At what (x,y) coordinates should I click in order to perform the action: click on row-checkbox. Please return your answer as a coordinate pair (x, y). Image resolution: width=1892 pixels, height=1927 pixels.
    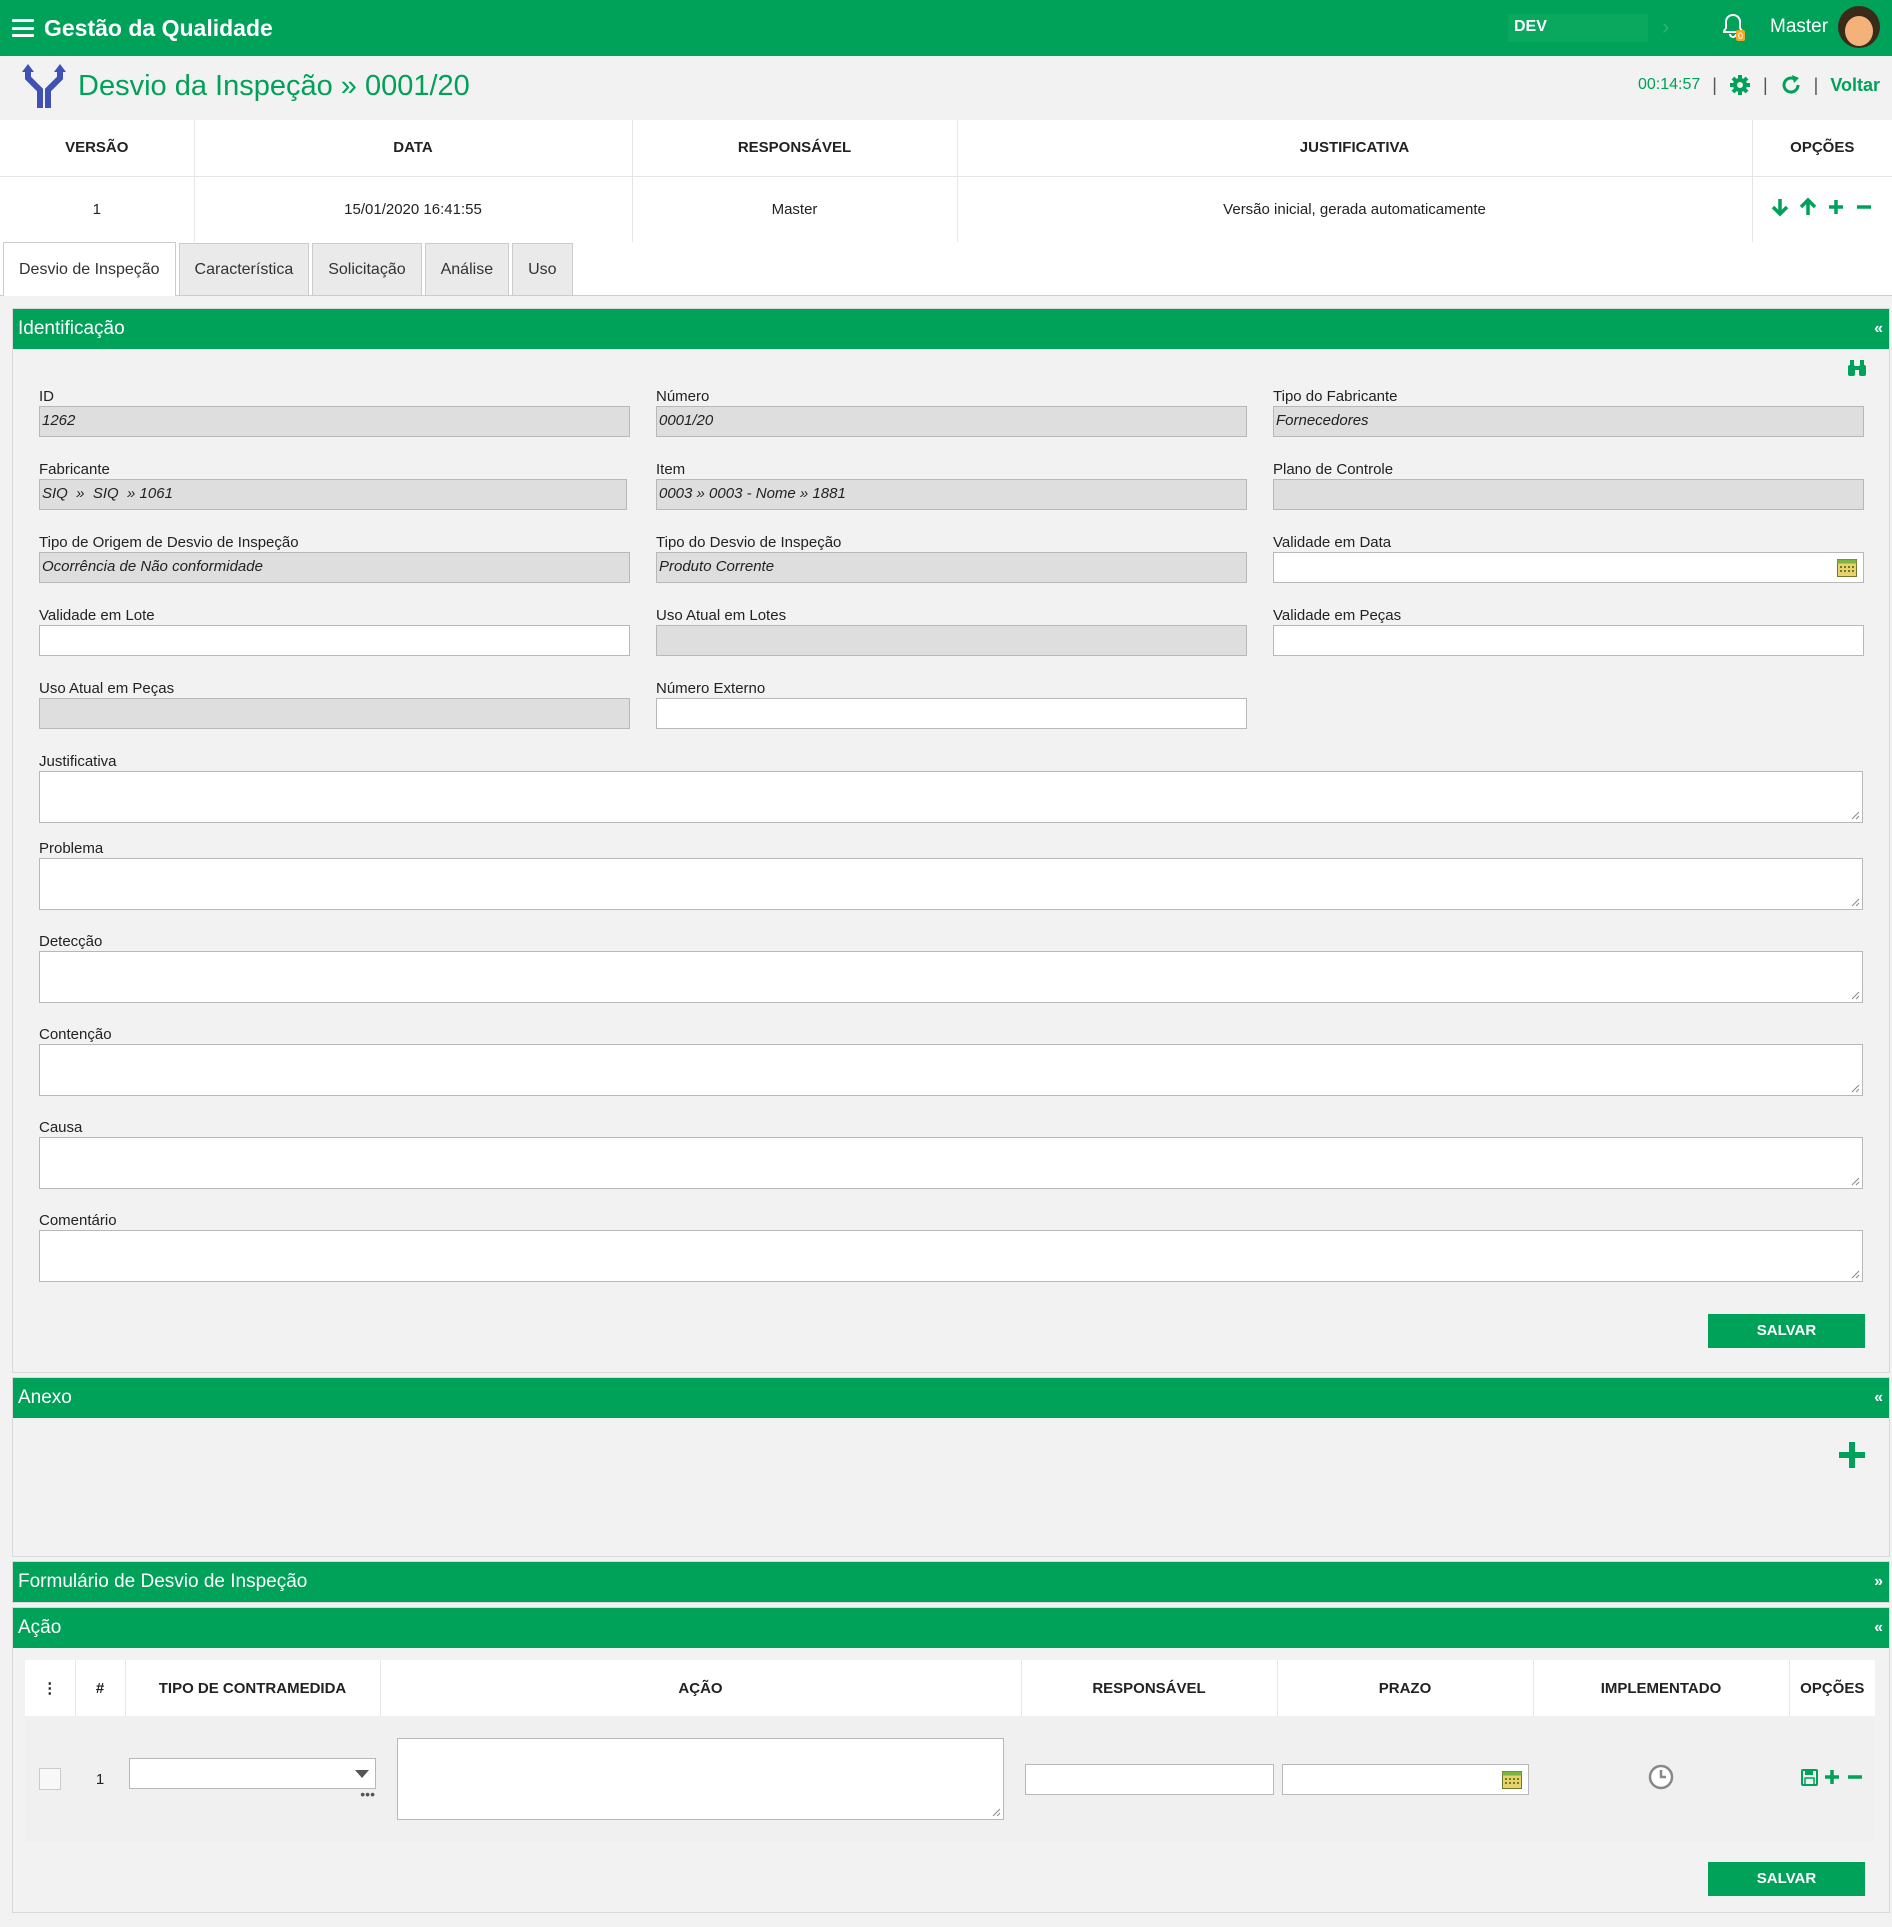
    Looking at the image, I should click on (50, 1779).